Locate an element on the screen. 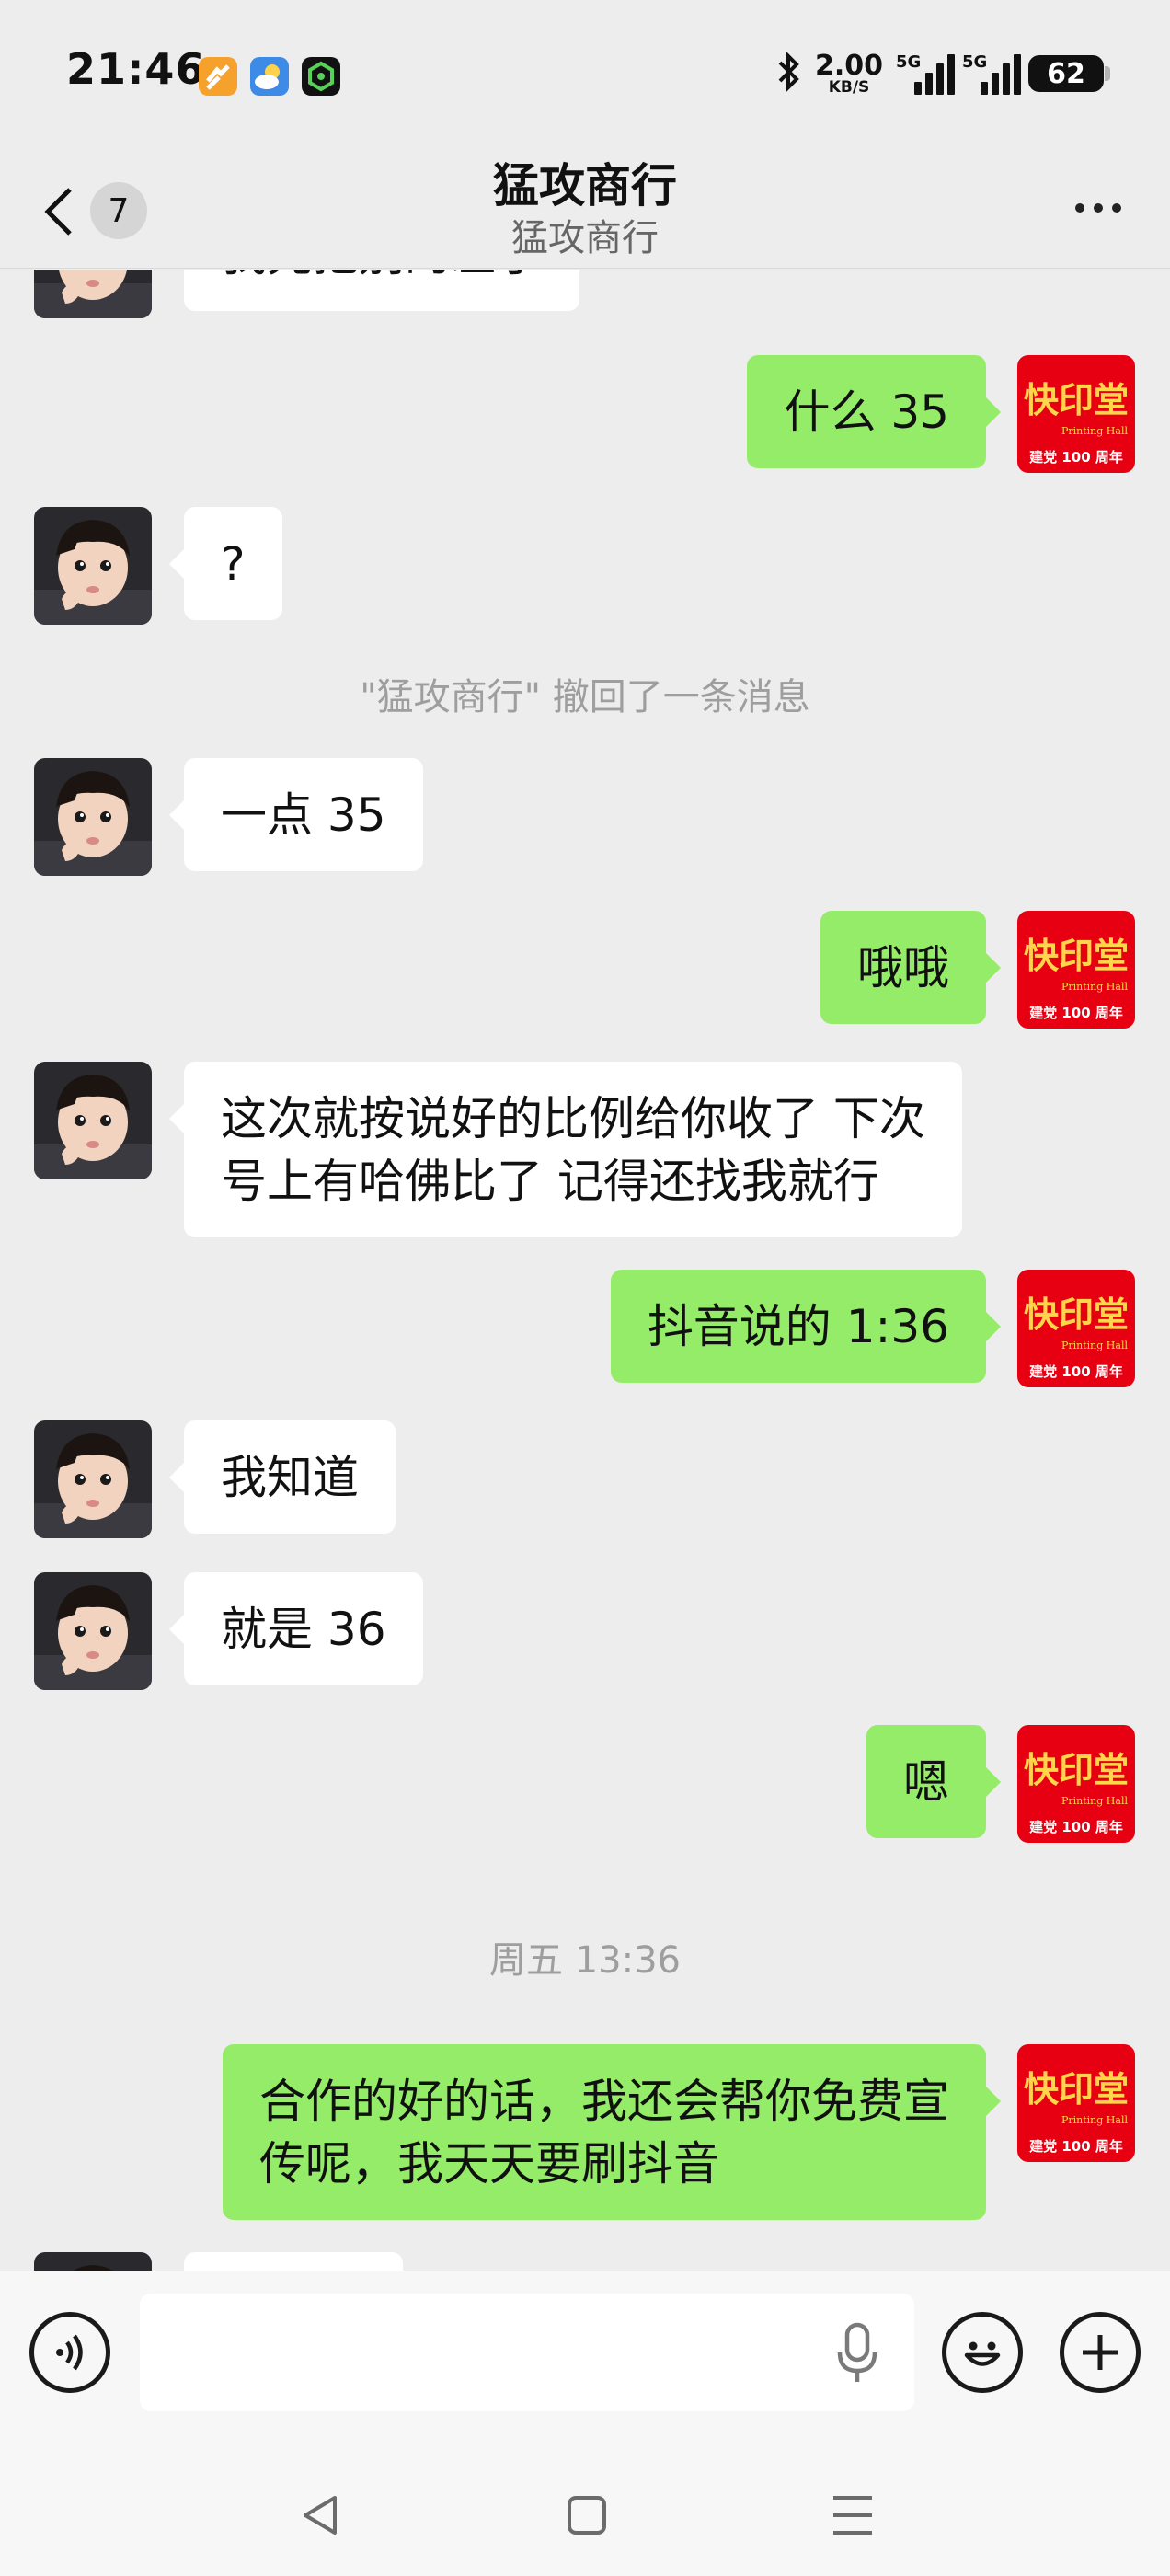  app-notification-icon is located at coordinates (218, 76).